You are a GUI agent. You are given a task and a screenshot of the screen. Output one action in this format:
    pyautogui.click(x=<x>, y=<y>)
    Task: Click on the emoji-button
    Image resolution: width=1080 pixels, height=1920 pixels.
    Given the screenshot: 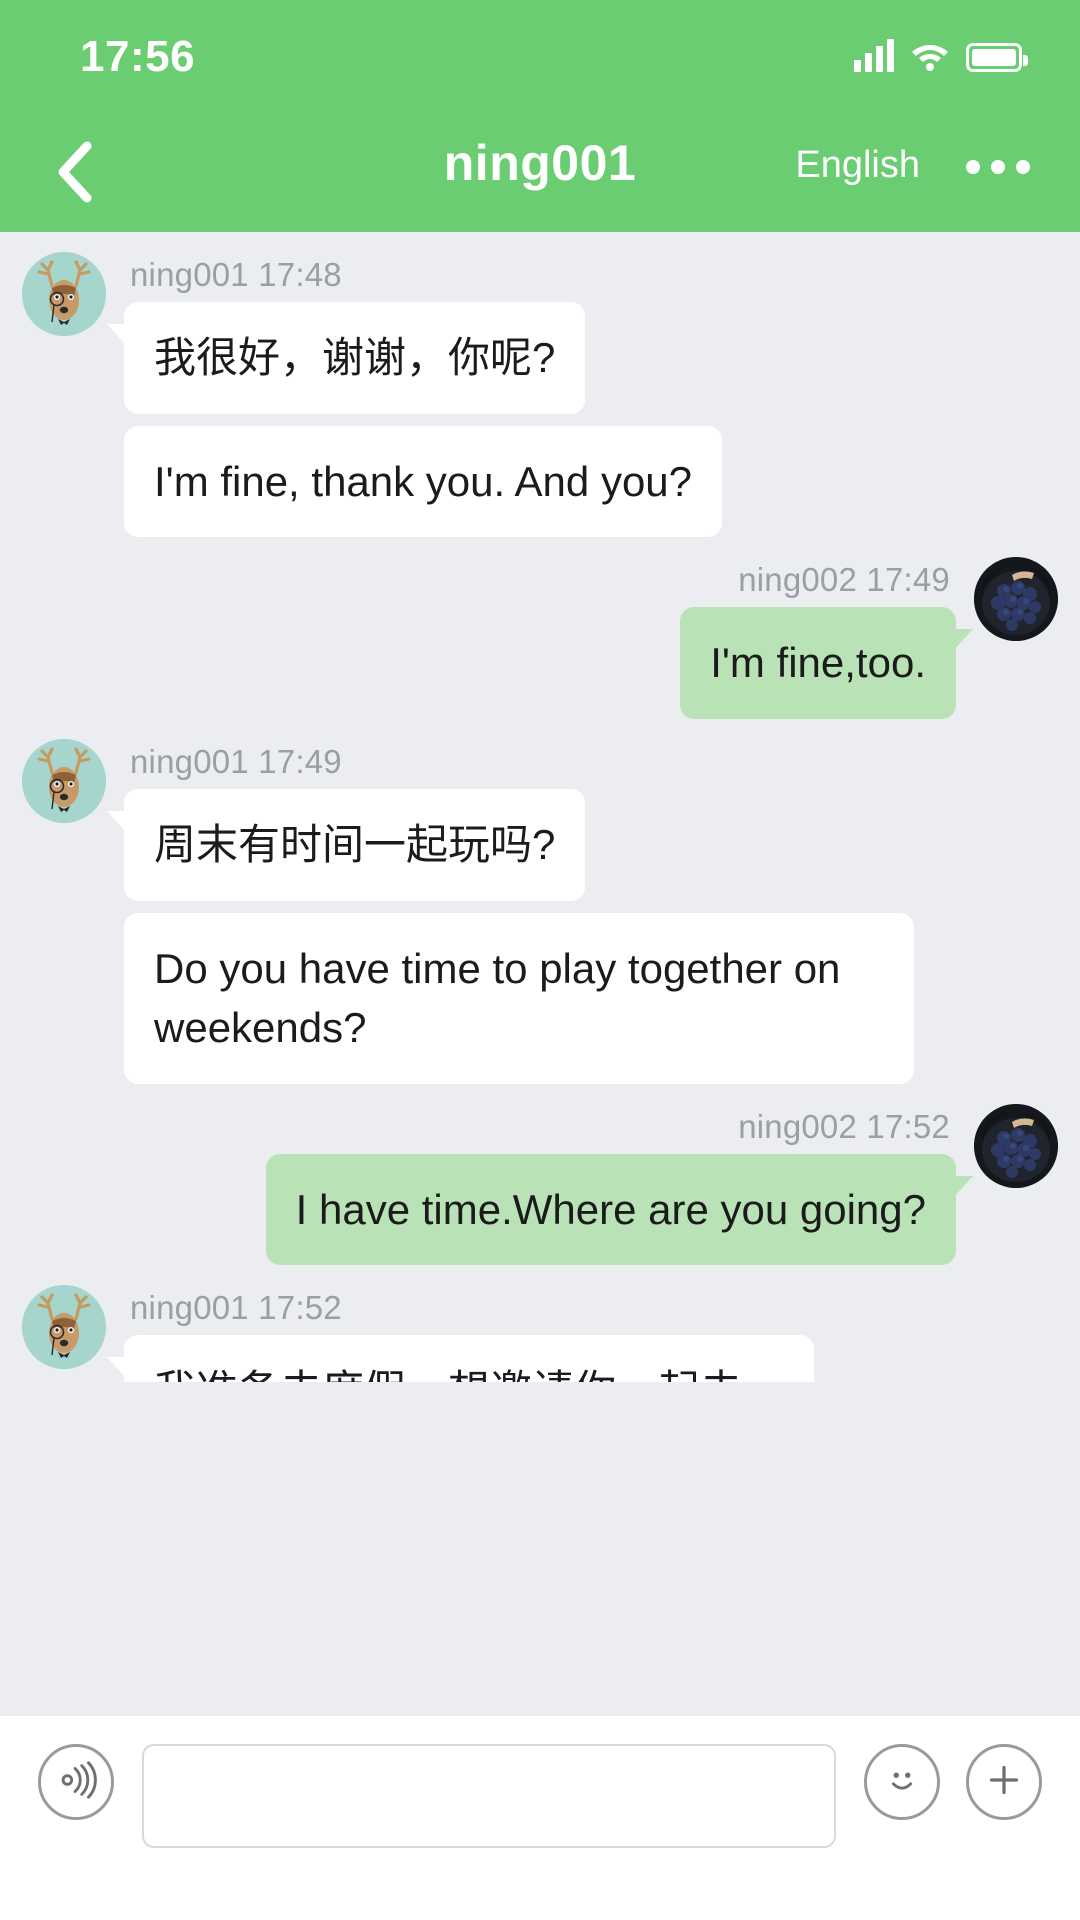 What is the action you would take?
    pyautogui.click(x=902, y=1782)
    